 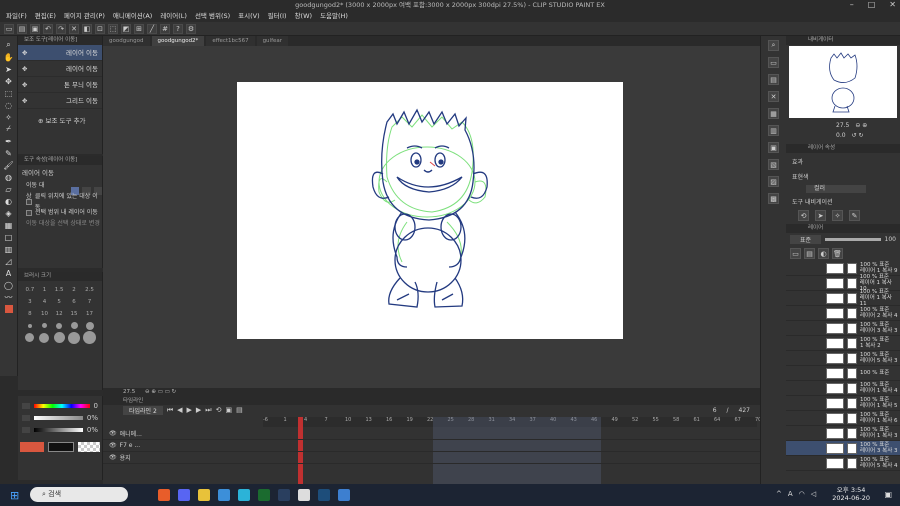 What do you see at coordinates (60, 53) in the screenshot?
I see `subtool-item: ✥ 레이어 이동` at bounding box center [60, 53].